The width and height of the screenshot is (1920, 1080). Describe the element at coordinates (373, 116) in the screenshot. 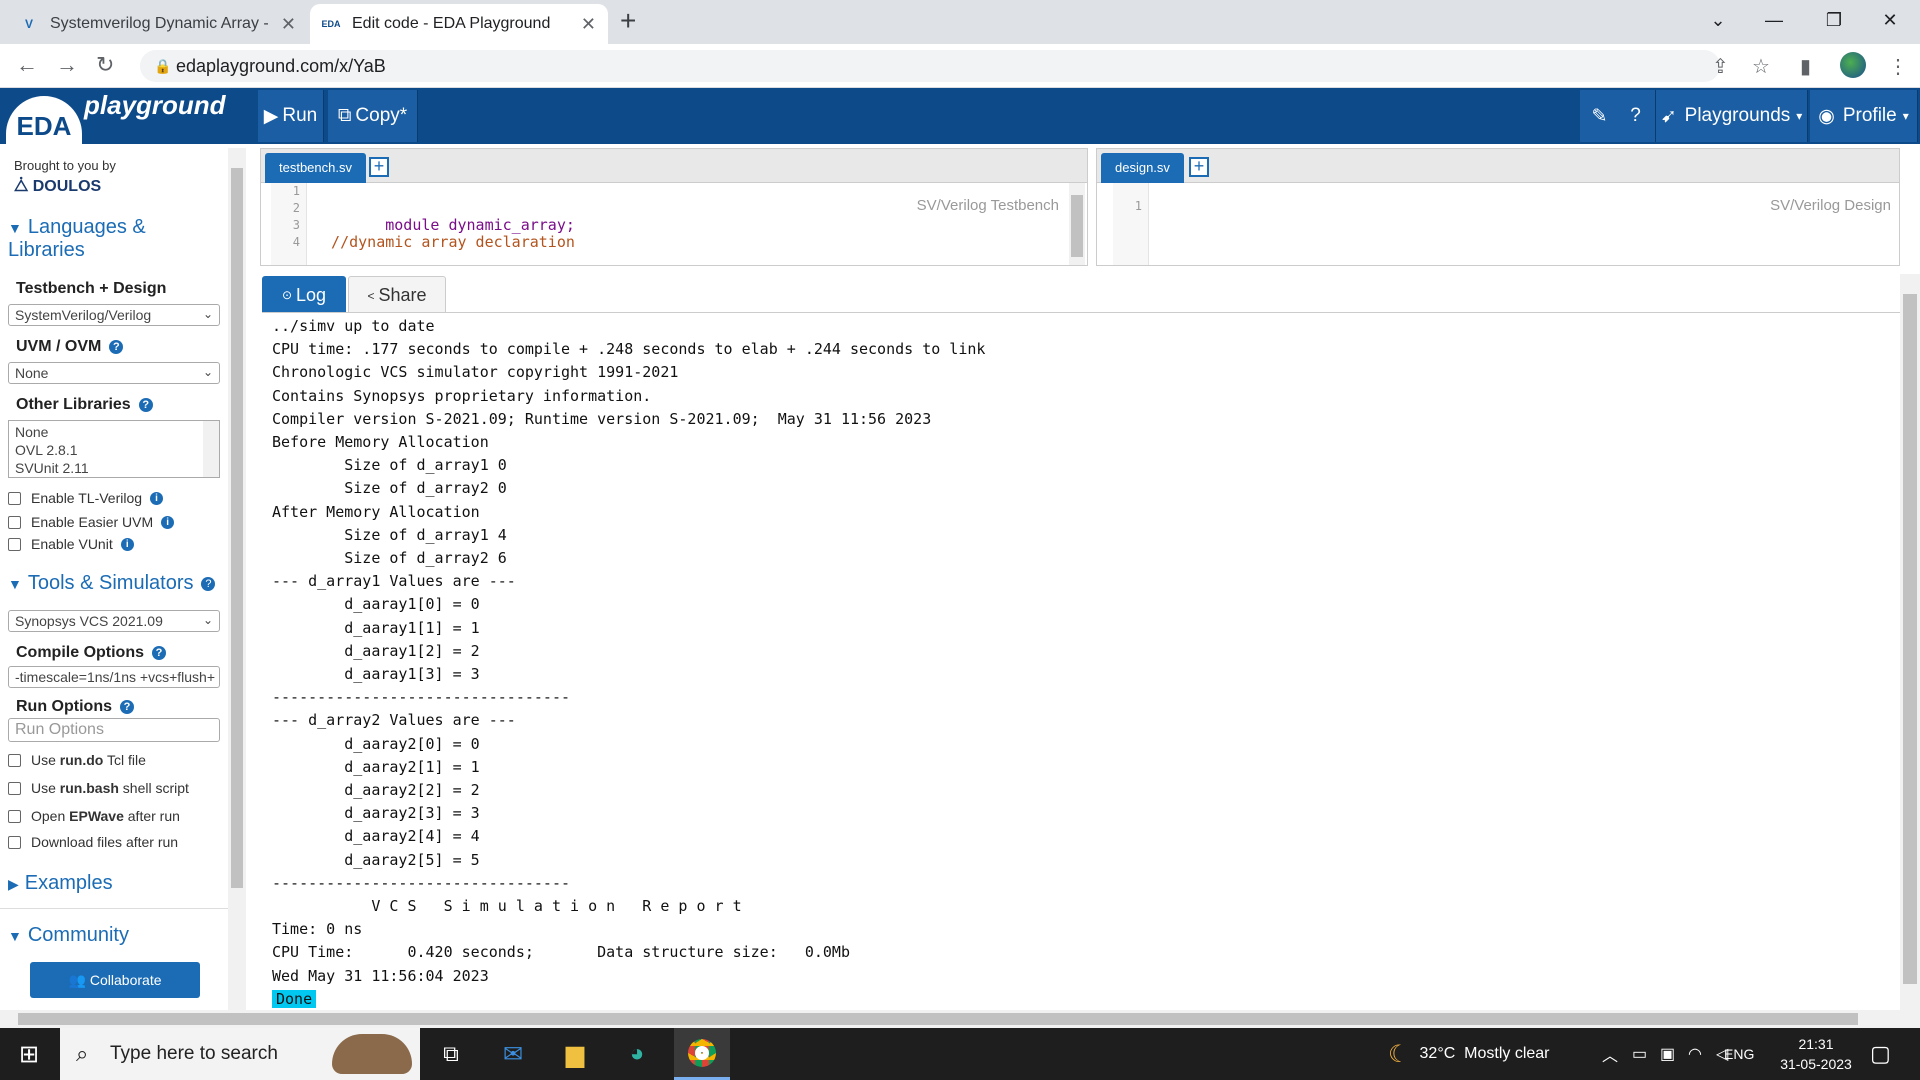

I see `copy-button: ⧉ Copy*` at that location.